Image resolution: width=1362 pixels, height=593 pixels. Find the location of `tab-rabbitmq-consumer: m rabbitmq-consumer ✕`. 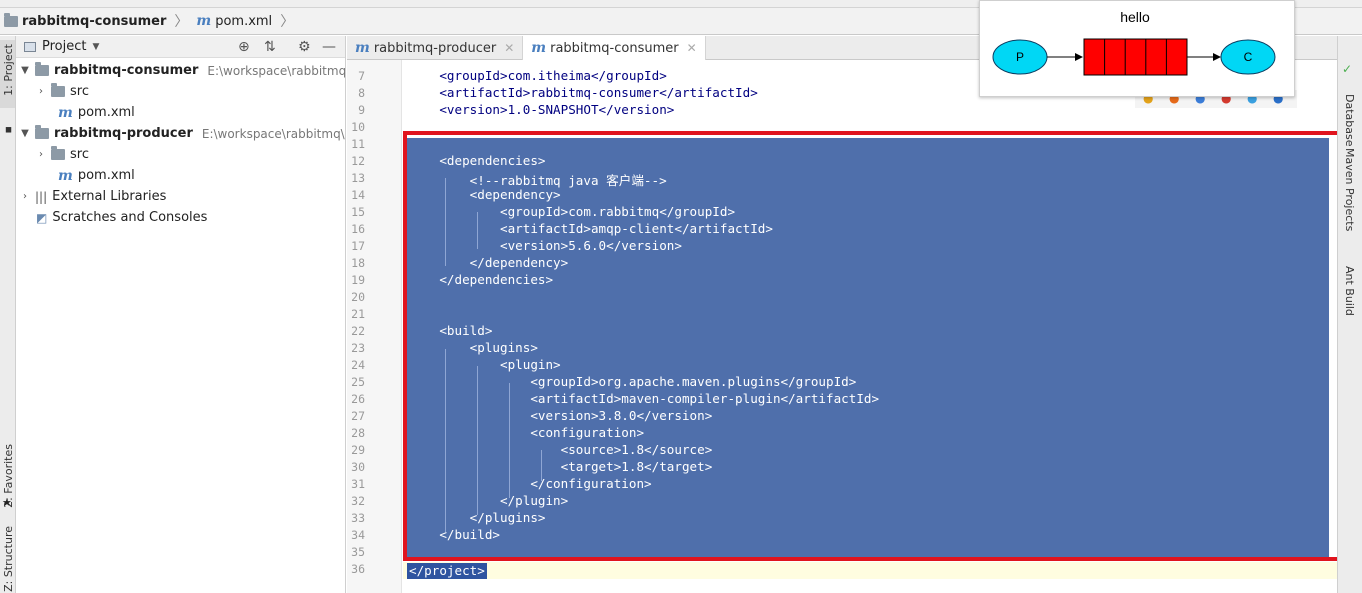

tab-rabbitmq-consumer: m rabbitmq-consumer ✕ is located at coordinates (614, 48).